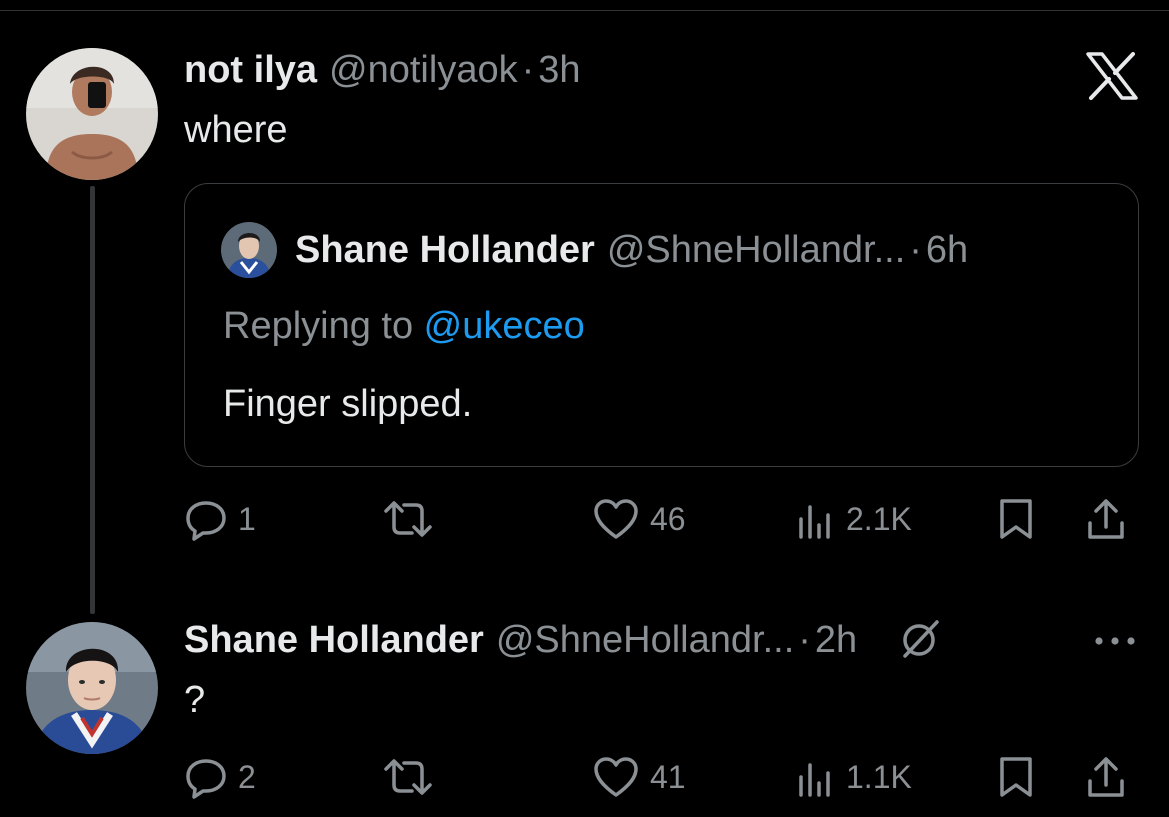  What do you see at coordinates (348, 404) in the screenshot?
I see `quote-text: Finger slipped.` at bounding box center [348, 404].